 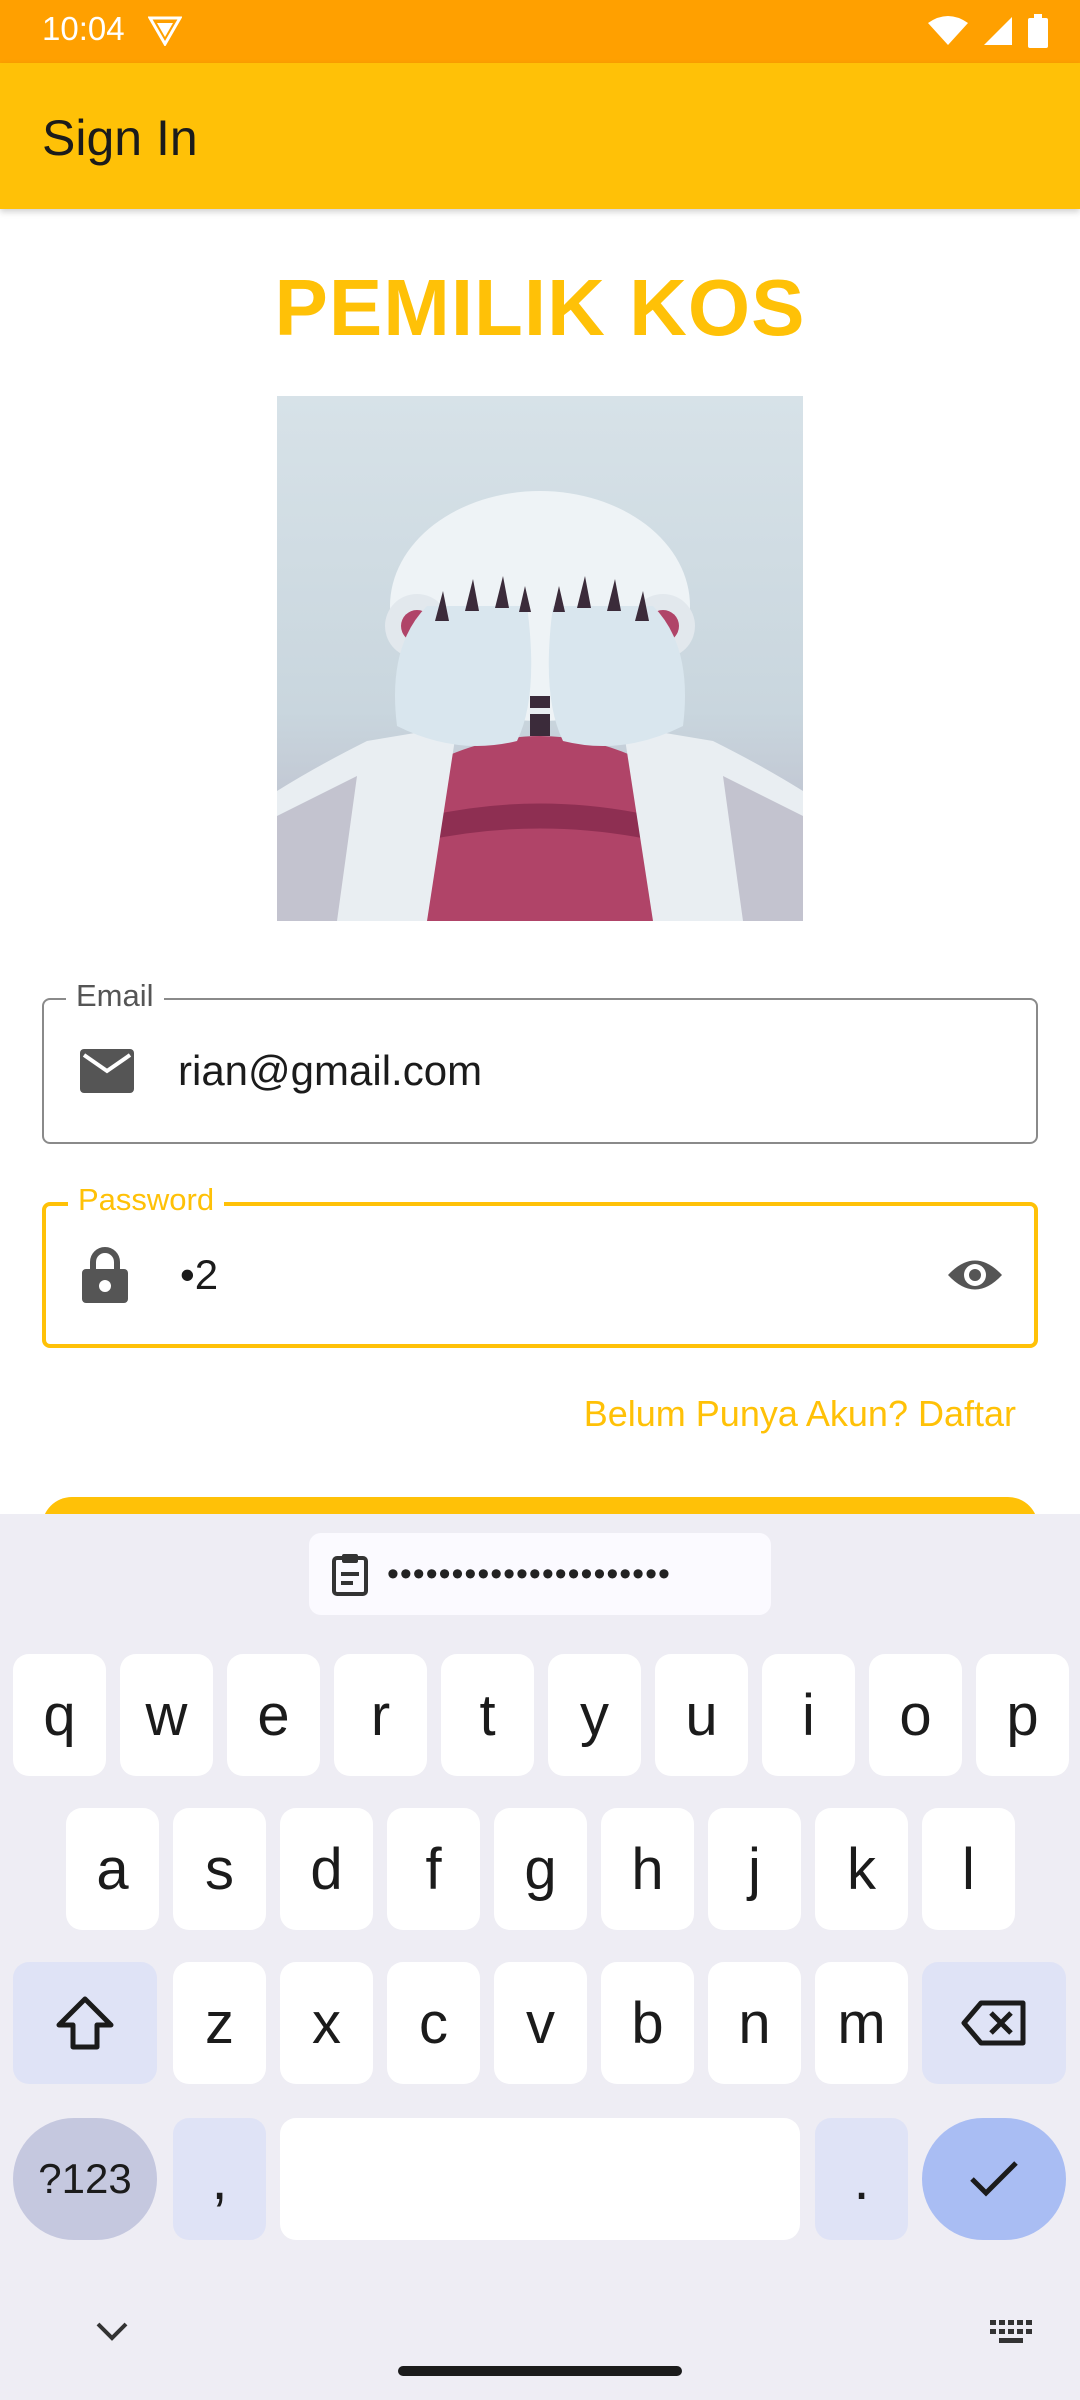 What do you see at coordinates (861, 1869) in the screenshot?
I see `key-k: k` at bounding box center [861, 1869].